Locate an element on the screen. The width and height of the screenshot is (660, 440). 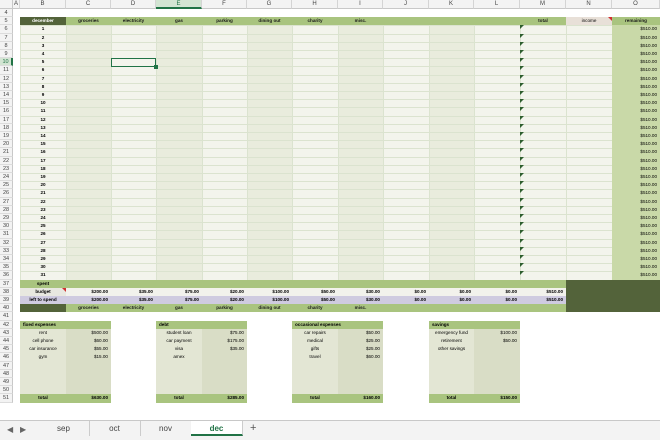
column-header-d: D is located at coordinates (133, 4).